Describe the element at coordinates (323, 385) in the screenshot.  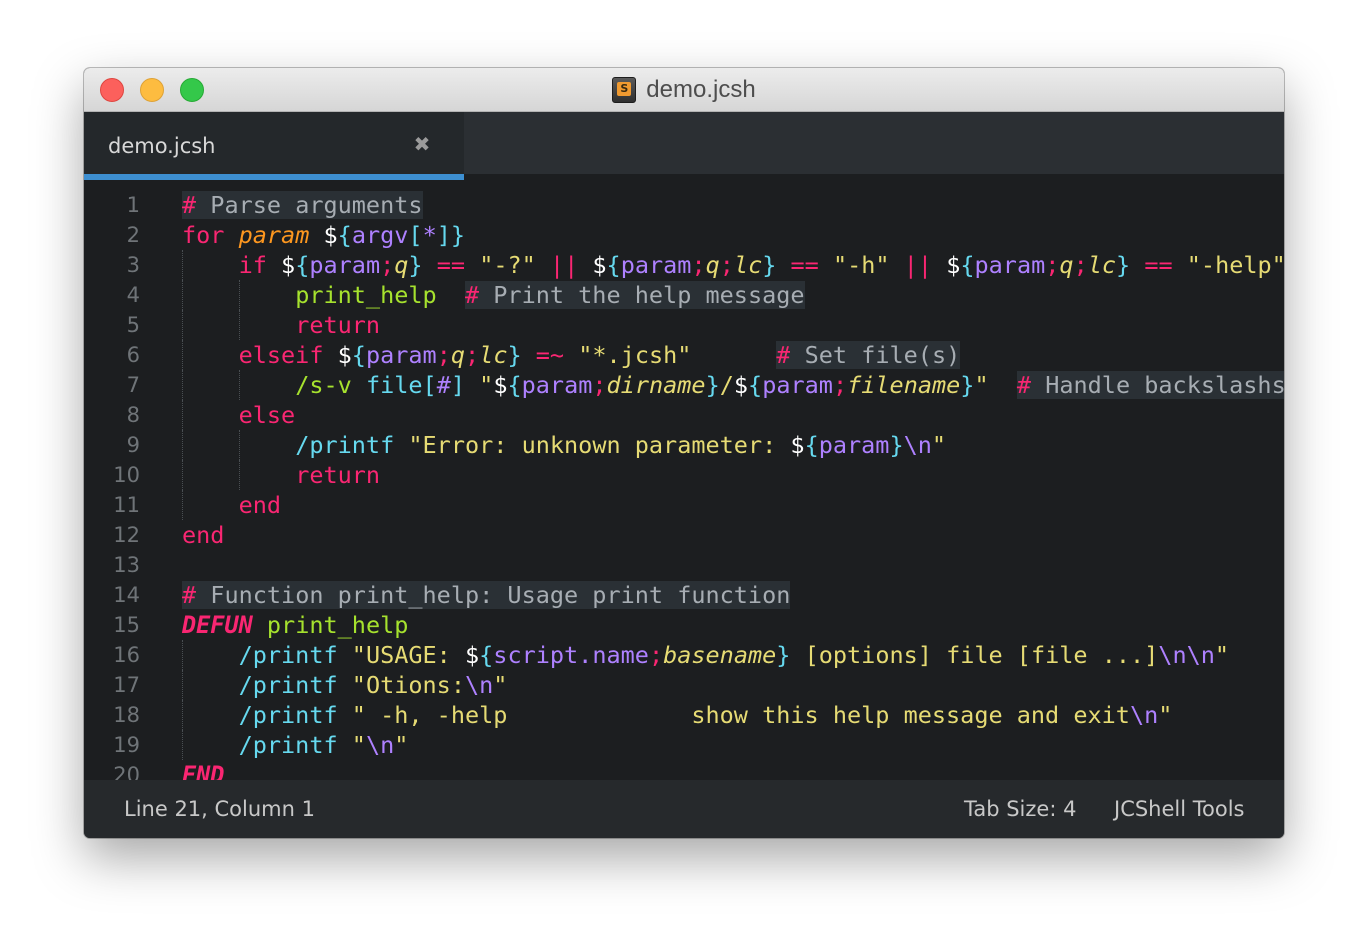
I see `code-token: /s-v` at that location.